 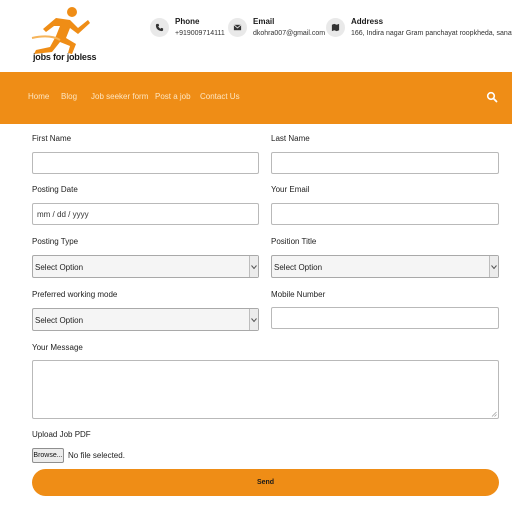 What do you see at coordinates (367, 21) in the screenshot?
I see `address-label: Address` at bounding box center [367, 21].